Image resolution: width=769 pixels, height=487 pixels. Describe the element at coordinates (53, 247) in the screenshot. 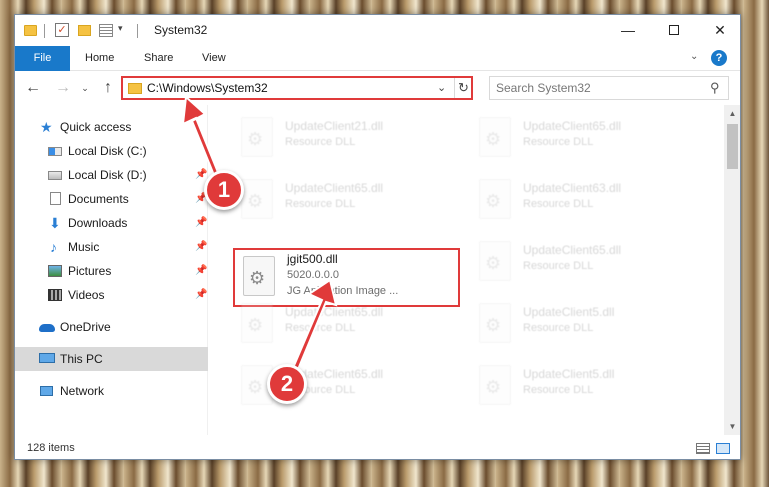

I see `music-icon: ♪` at that location.